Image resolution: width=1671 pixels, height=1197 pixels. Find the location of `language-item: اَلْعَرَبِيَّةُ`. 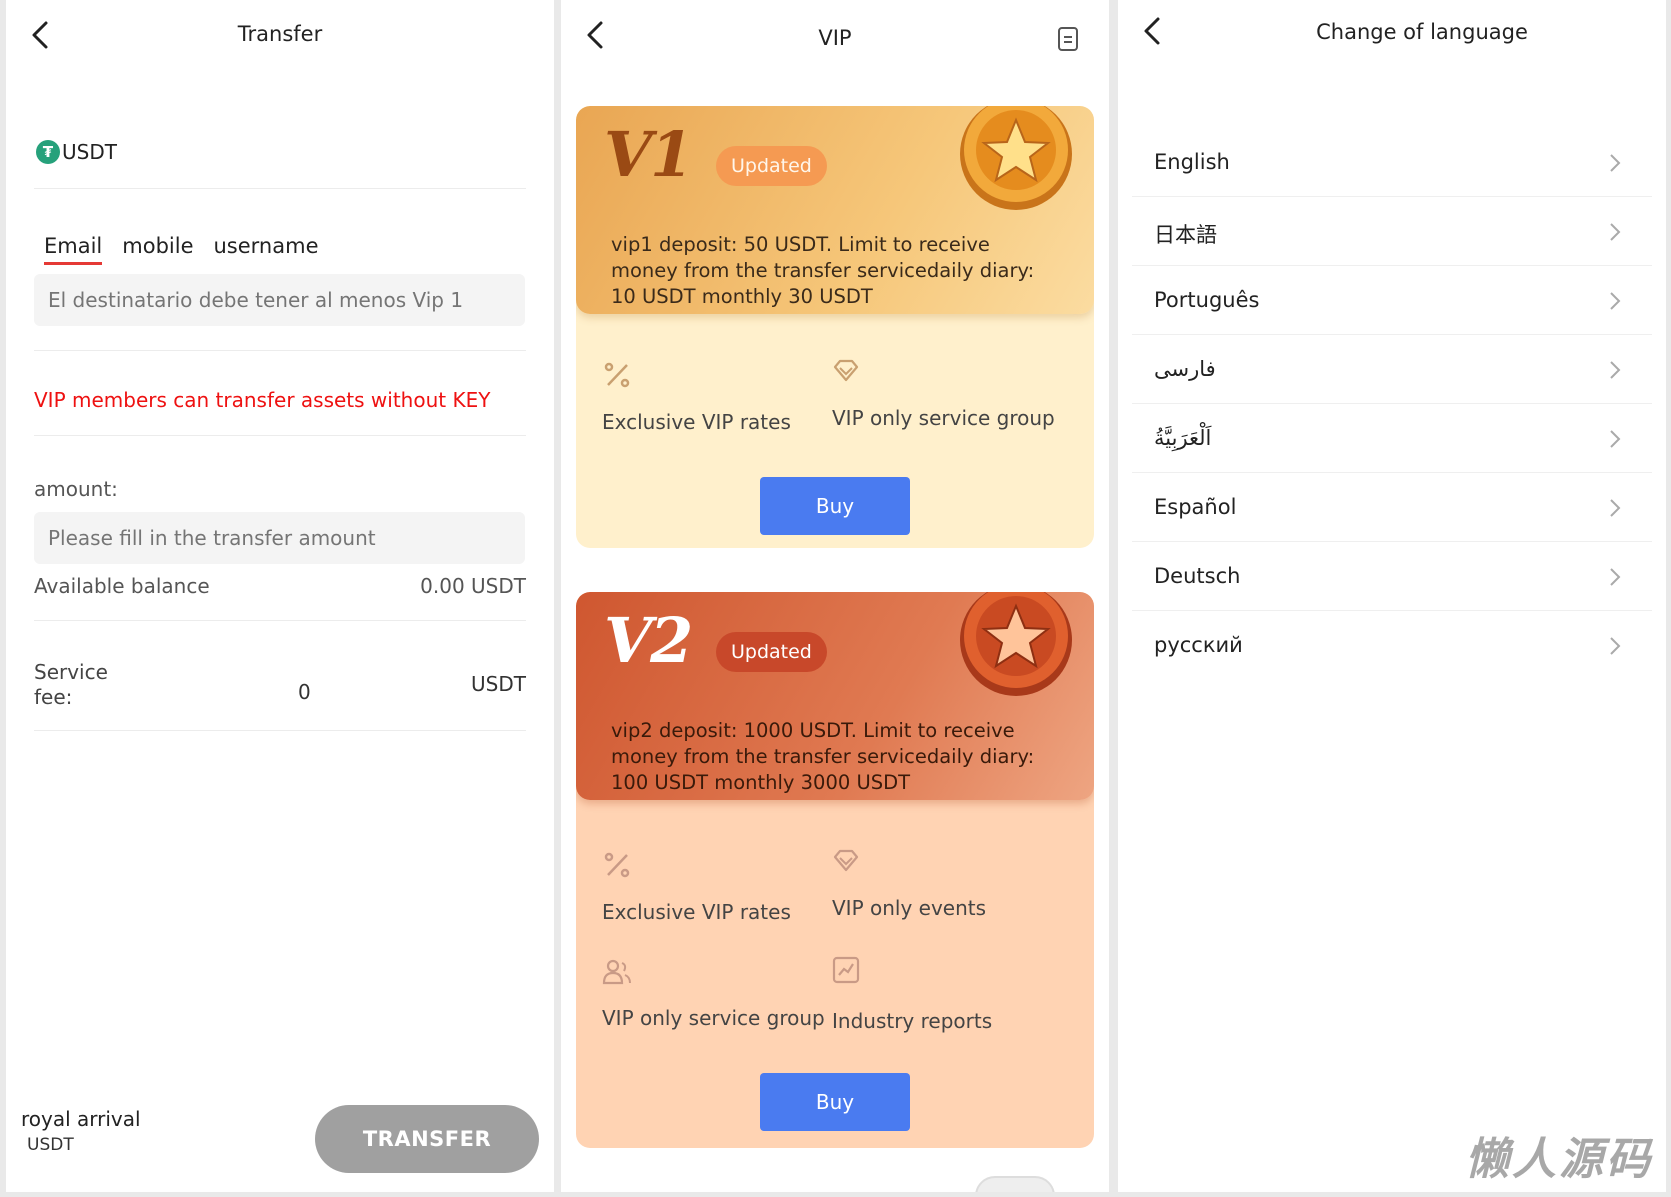

language-item: اَلْعَرَبِيَّةُ is located at coordinates (1392, 438).